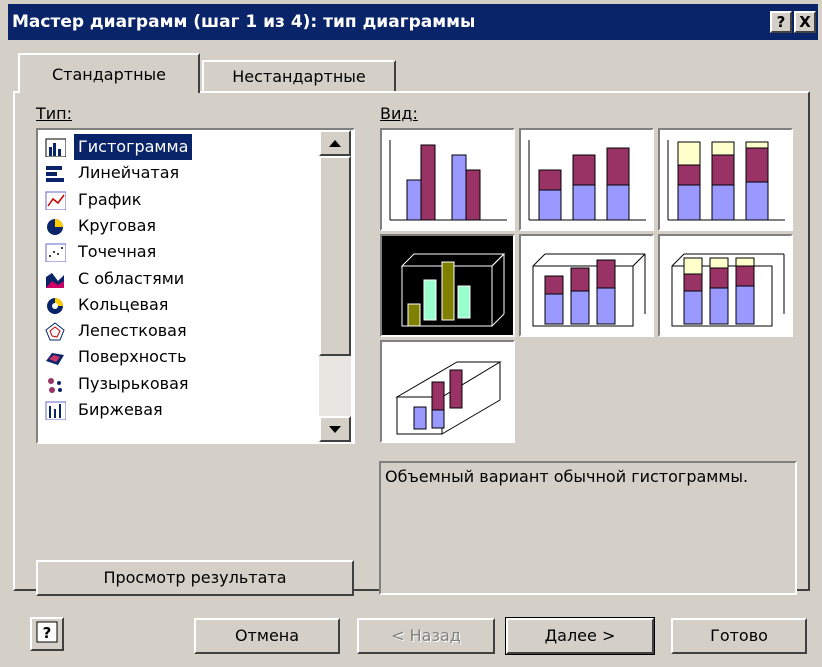 This screenshot has width=822, height=667. What do you see at coordinates (588, 528) in the screenshot?
I see `subtype-description: Объемный вариант обычной гистограммы.` at bounding box center [588, 528].